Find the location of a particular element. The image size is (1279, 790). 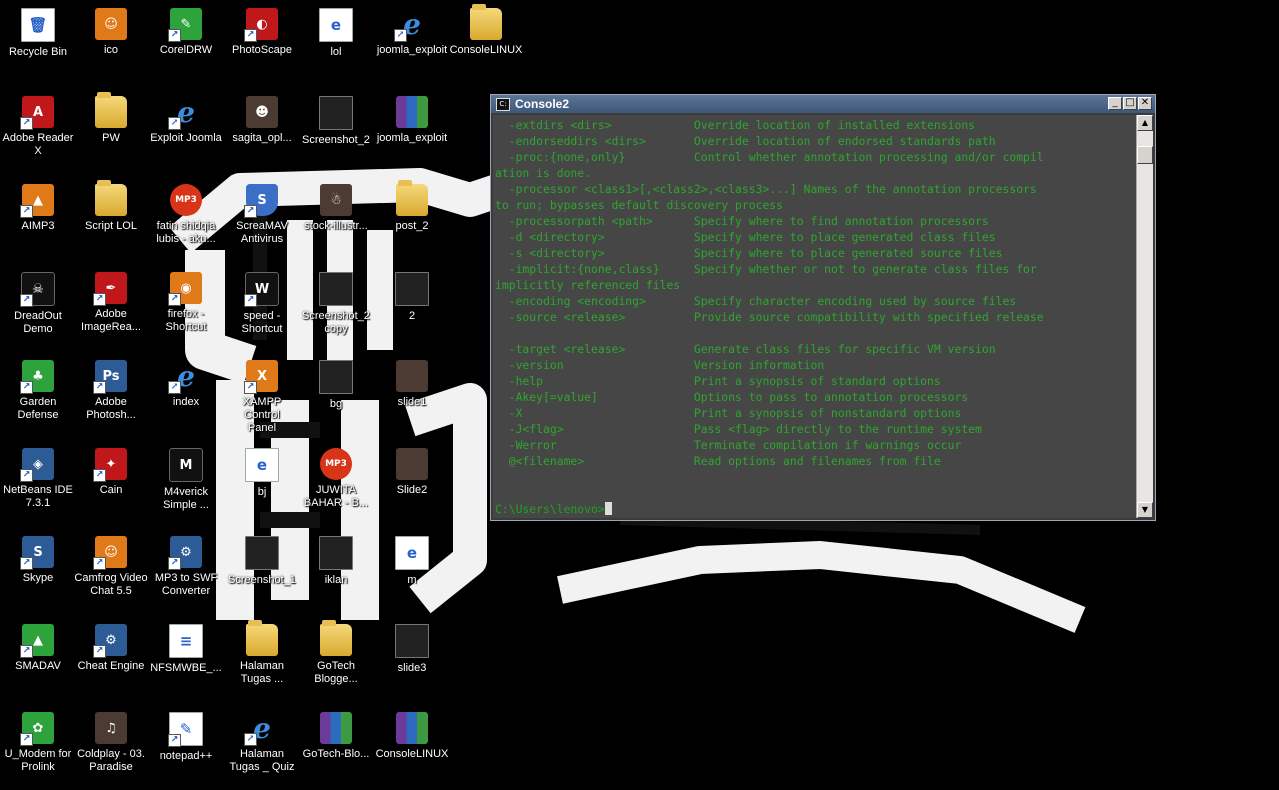

scroll-down-arrow-icon: ▼ is located at coordinates (1145, 510).